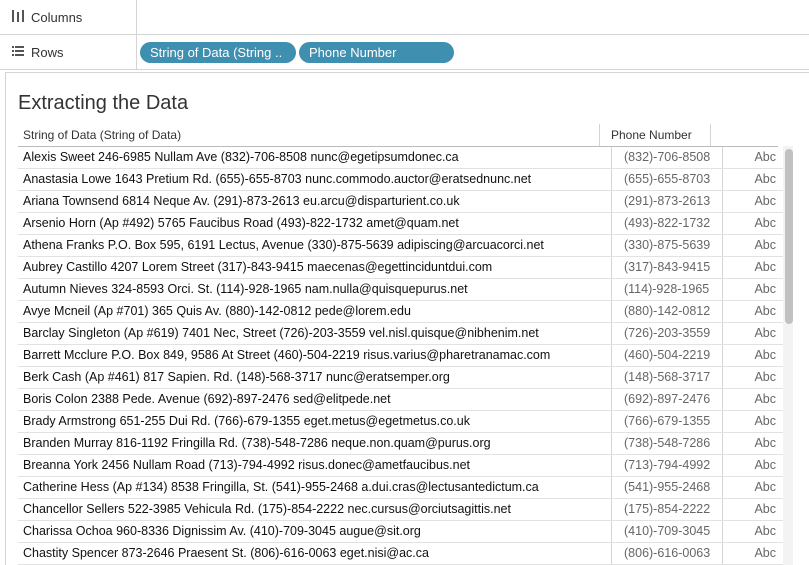 This screenshot has width=809, height=565. I want to click on rows-shelf-label: Rows, so click(68, 52).